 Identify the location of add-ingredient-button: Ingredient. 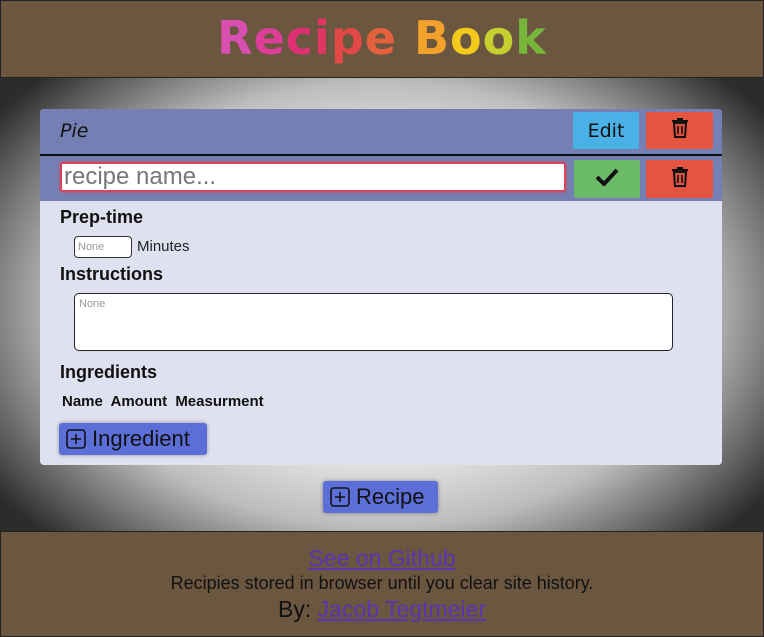
(133, 439).